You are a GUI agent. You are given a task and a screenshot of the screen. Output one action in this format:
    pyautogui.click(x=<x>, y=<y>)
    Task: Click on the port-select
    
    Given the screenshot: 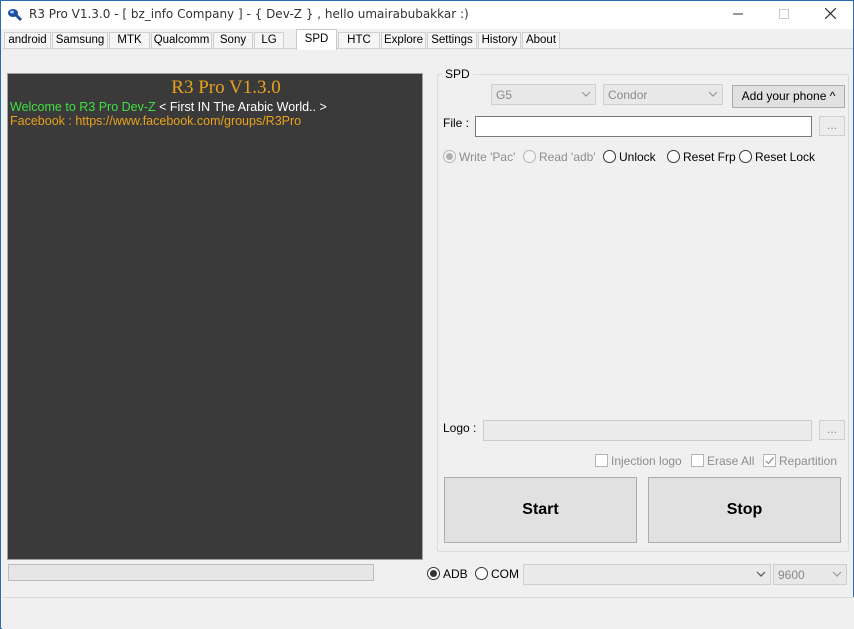 What is the action you would take?
    pyautogui.click(x=647, y=574)
    